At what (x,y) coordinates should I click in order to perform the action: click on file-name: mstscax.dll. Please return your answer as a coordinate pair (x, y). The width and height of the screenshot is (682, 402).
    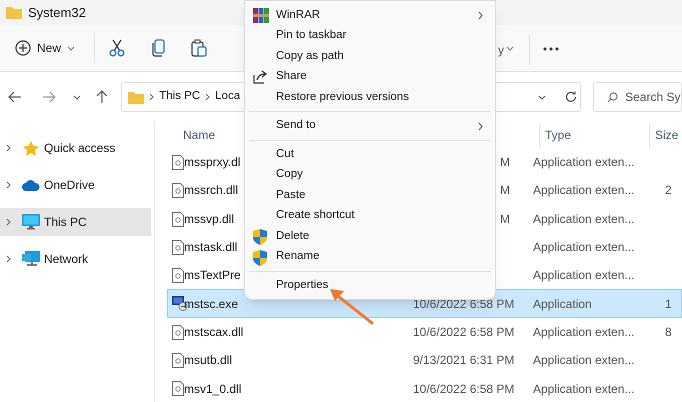
    Looking at the image, I should click on (214, 332).